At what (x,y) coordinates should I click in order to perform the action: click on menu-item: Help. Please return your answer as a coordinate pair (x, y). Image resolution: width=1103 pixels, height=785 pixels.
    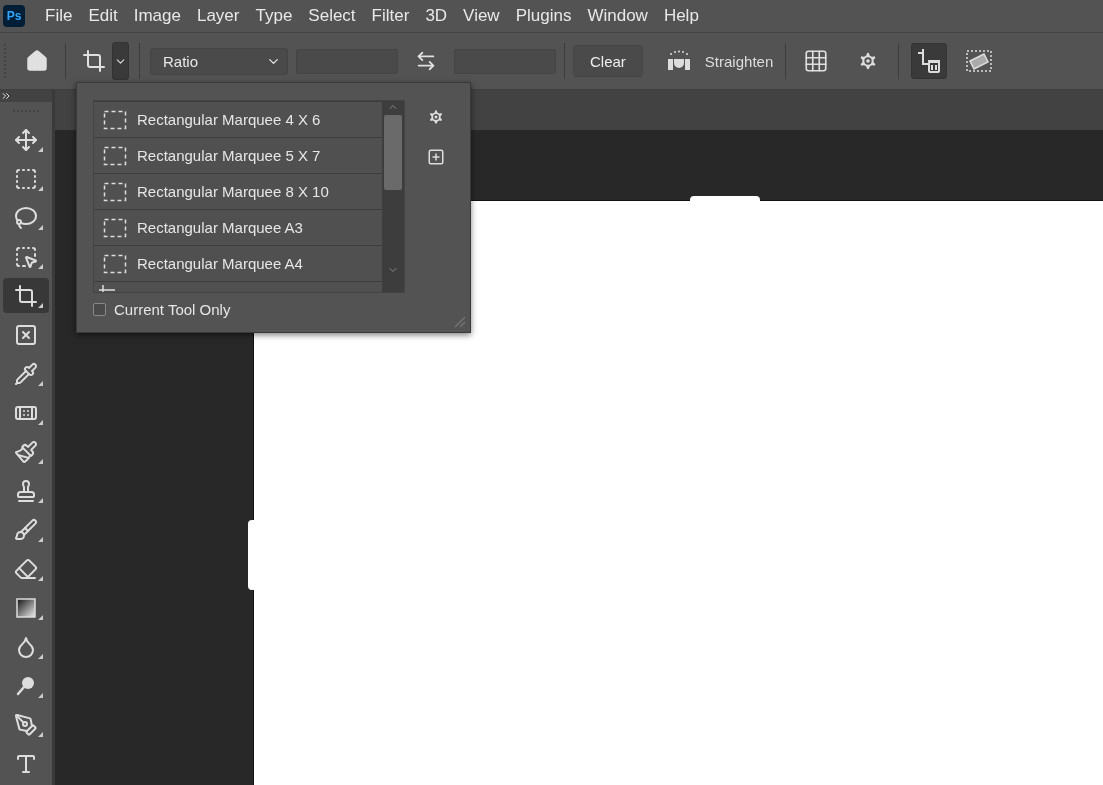
    Looking at the image, I should click on (681, 16).